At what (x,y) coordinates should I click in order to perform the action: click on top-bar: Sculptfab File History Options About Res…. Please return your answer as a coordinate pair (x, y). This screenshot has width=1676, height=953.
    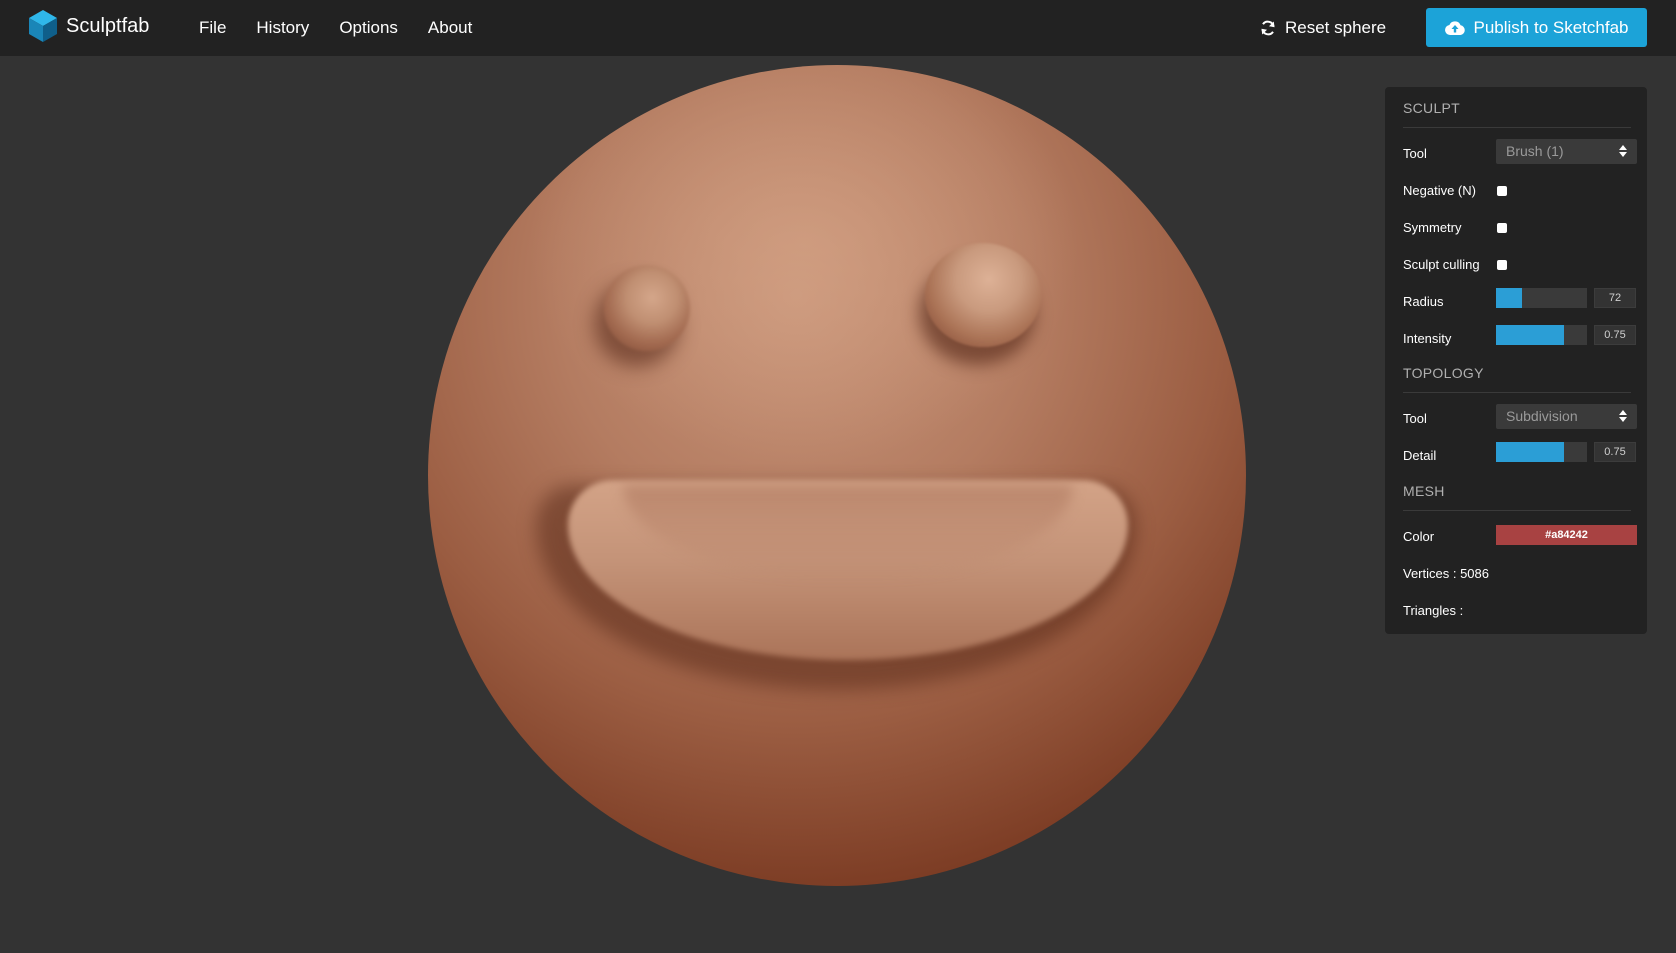
    Looking at the image, I should click on (838, 28).